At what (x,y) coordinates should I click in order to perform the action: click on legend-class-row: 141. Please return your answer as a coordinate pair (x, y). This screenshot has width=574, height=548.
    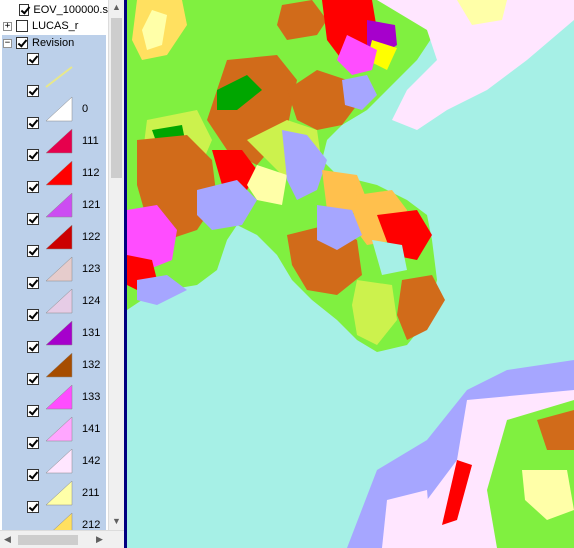
    Looking at the image, I should click on (54, 422).